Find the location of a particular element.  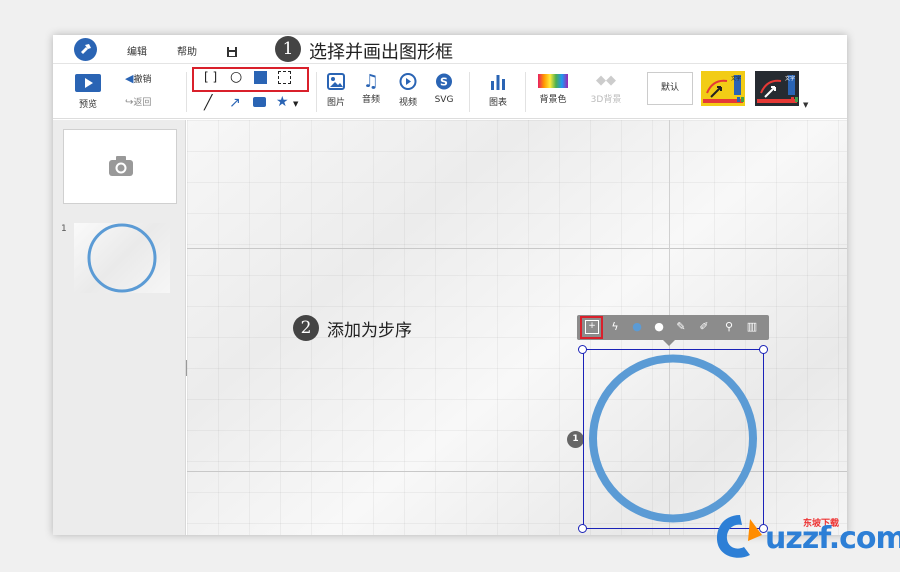

audio-button: ♫ 音频 is located at coordinates (371, 88).